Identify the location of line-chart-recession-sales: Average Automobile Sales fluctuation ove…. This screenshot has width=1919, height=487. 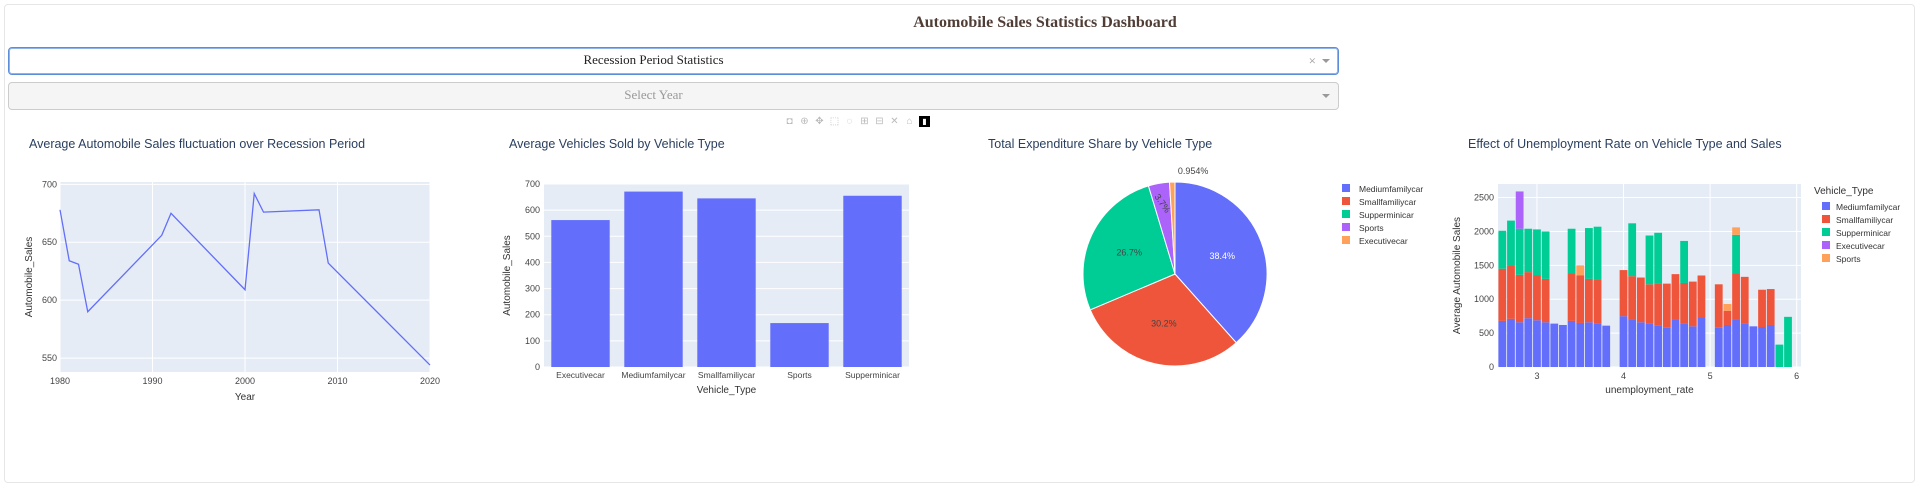
(232, 270).